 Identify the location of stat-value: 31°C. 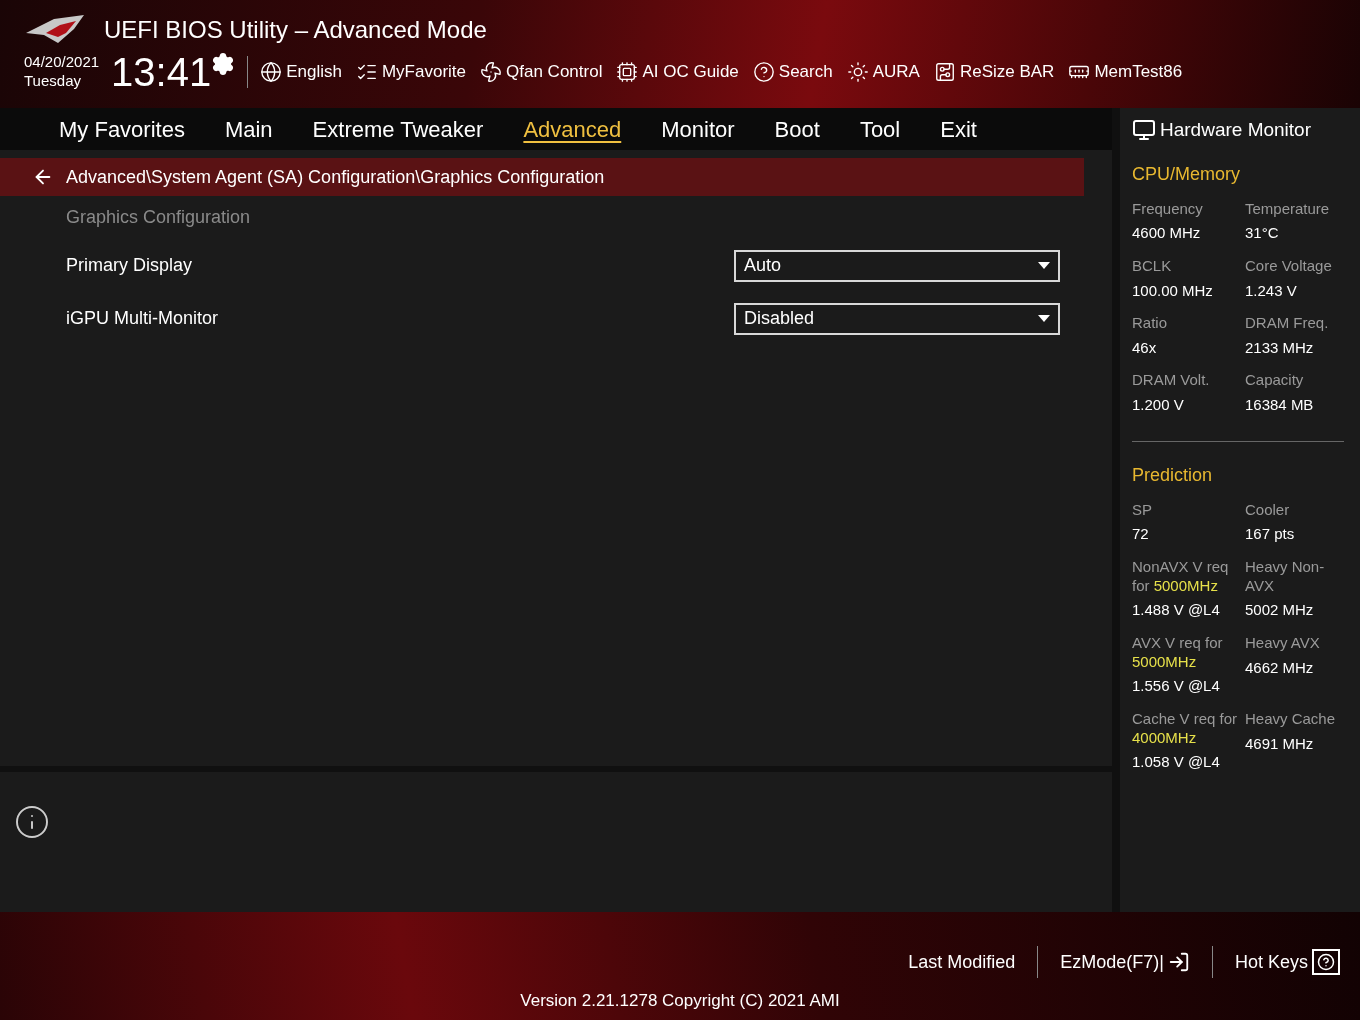
(1262, 233).